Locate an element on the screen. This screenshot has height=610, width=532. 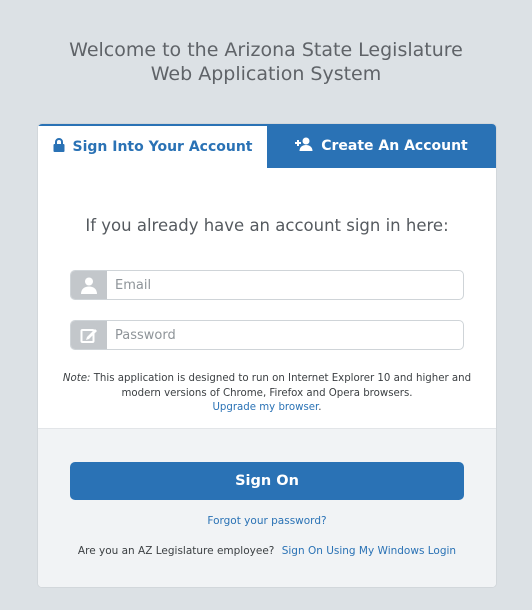
password-field is located at coordinates (267, 335).